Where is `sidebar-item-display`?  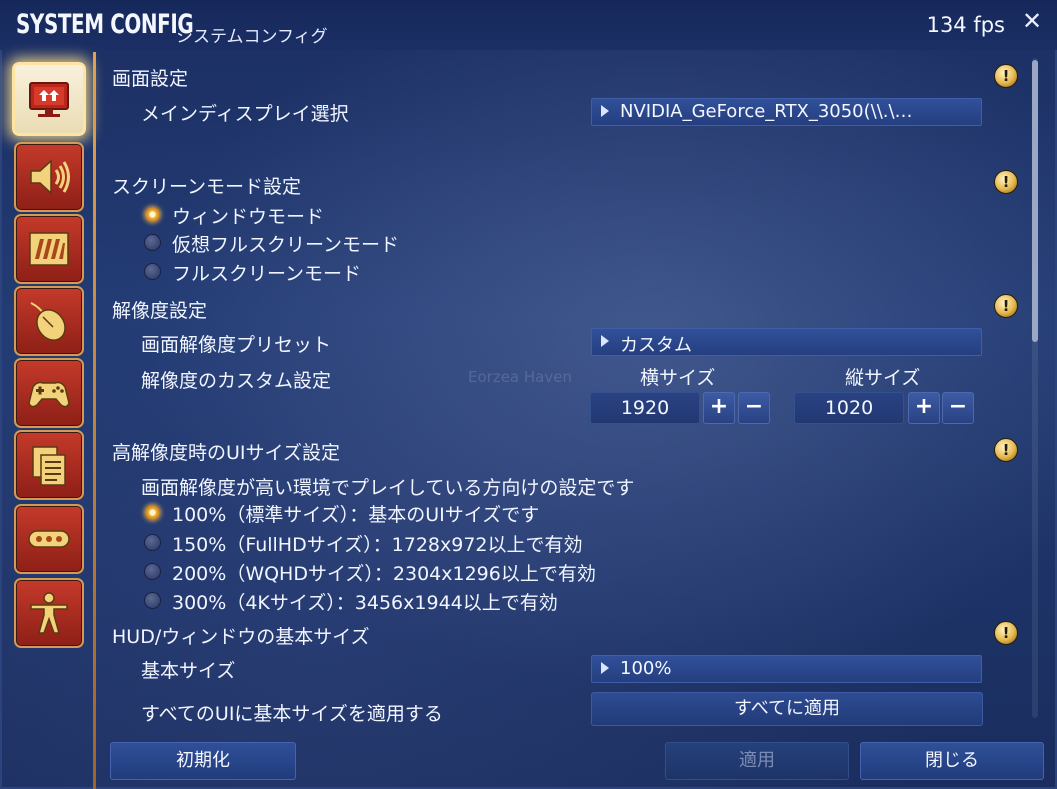
sidebar-item-display is located at coordinates (49, 99).